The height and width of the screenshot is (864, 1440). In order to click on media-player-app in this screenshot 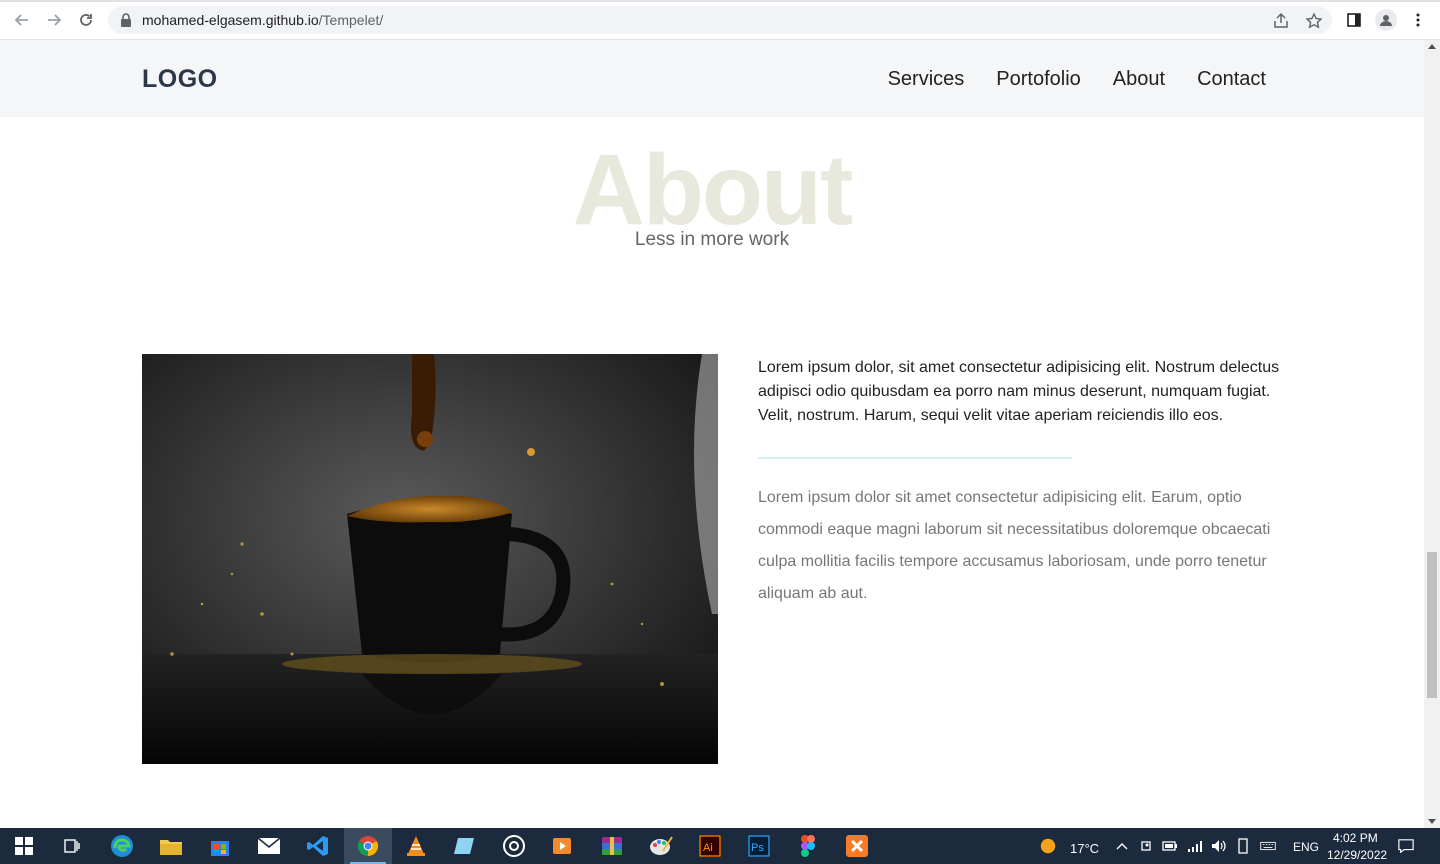, I will do `click(562, 846)`.